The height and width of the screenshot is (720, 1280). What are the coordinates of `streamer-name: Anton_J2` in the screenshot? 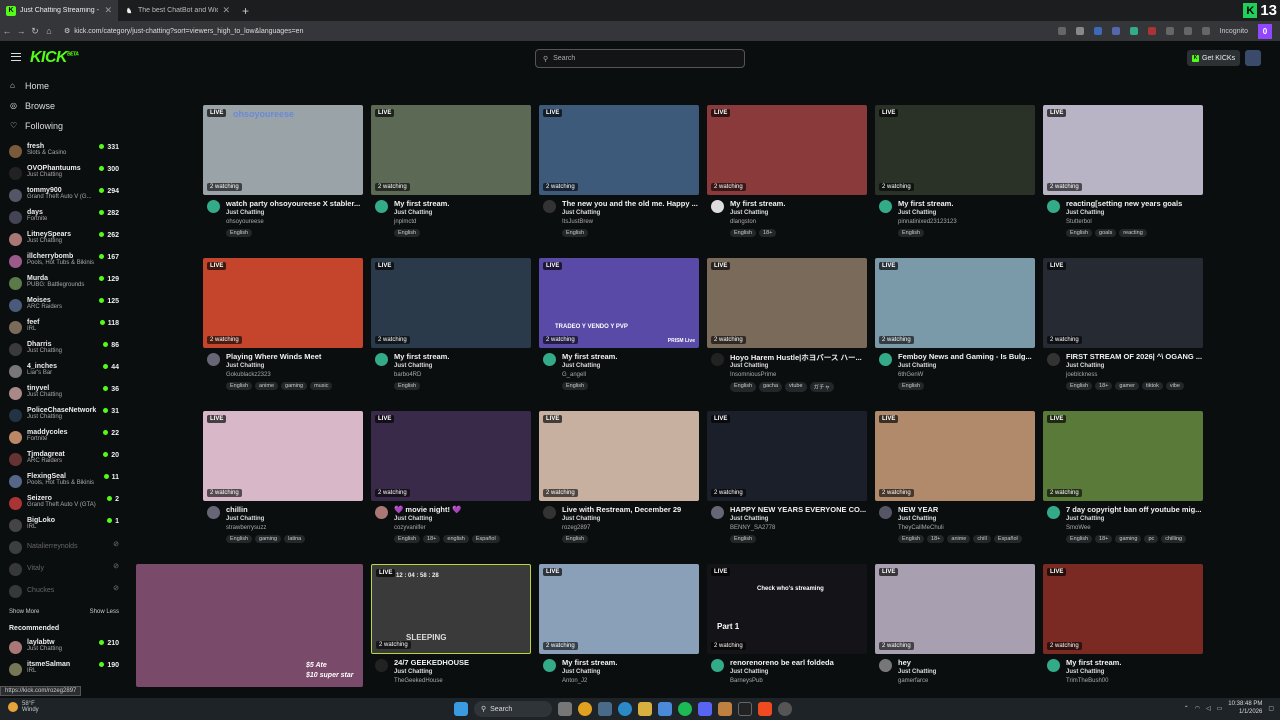 It's located at (574, 681).